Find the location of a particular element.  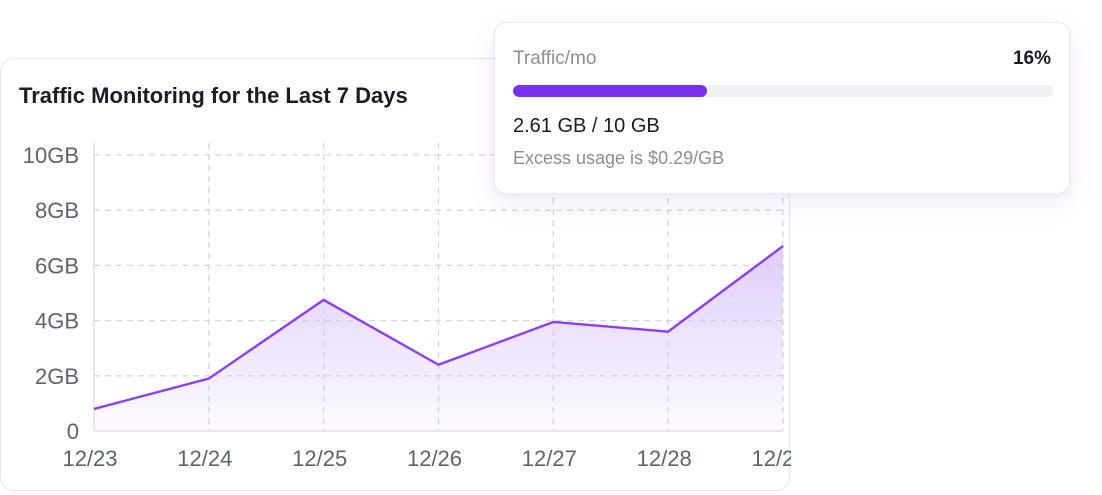

y-tick-label: 0 is located at coordinates (73, 431).